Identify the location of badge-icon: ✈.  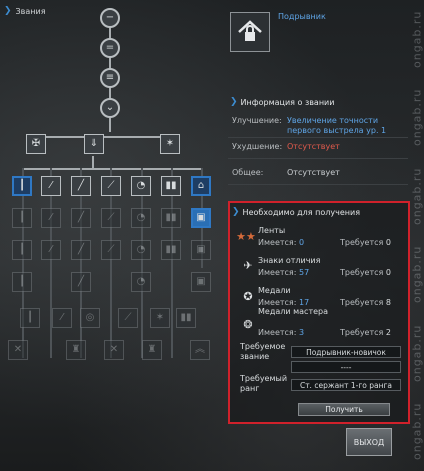
(248, 265).